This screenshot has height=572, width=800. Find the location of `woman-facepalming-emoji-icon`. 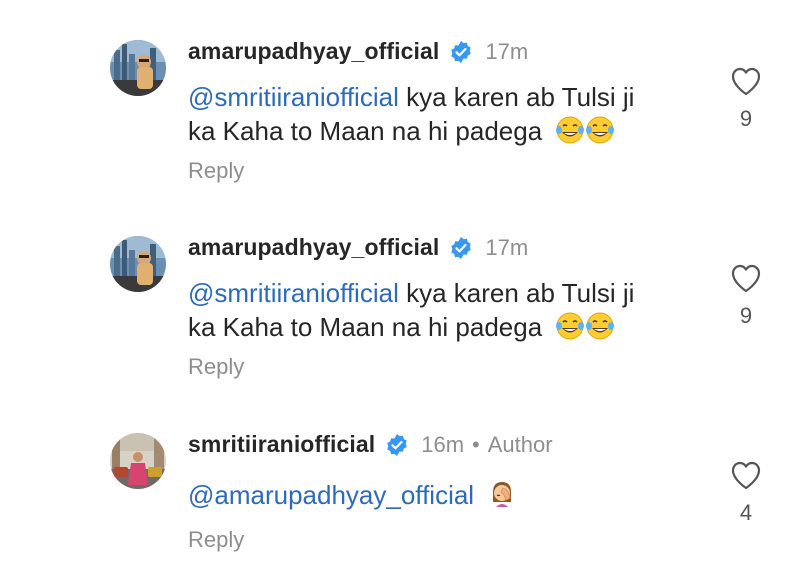

woman-facepalming-emoji-icon is located at coordinates (502, 494).